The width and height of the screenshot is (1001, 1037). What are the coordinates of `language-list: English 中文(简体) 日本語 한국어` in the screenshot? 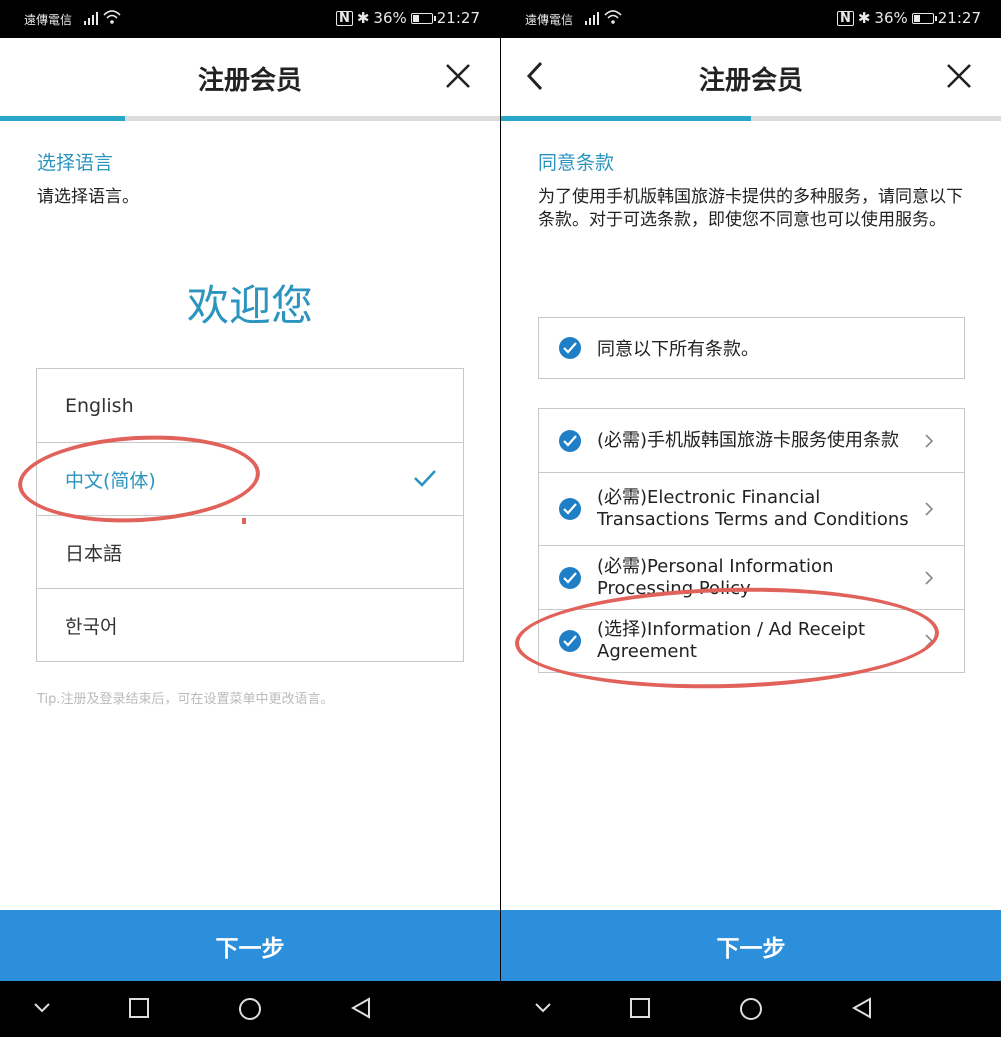 It's located at (250, 515).